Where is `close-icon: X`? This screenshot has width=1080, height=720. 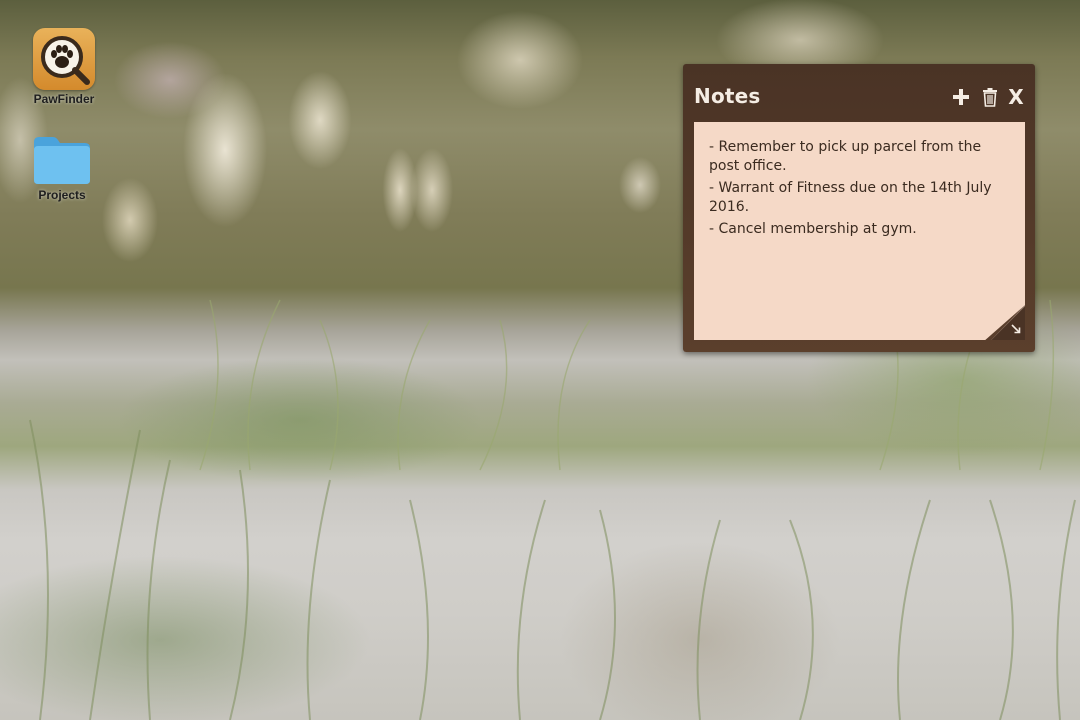 close-icon: X is located at coordinates (1016, 97).